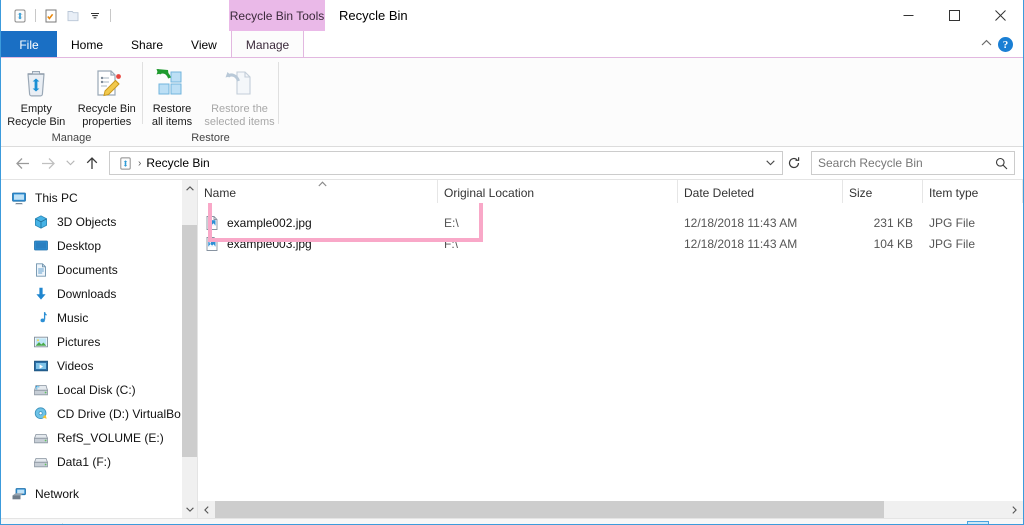  What do you see at coordinates (36, 115) in the screenshot?
I see `empty-recycle-bin-label: Empty Recycle Bin` at bounding box center [36, 115].